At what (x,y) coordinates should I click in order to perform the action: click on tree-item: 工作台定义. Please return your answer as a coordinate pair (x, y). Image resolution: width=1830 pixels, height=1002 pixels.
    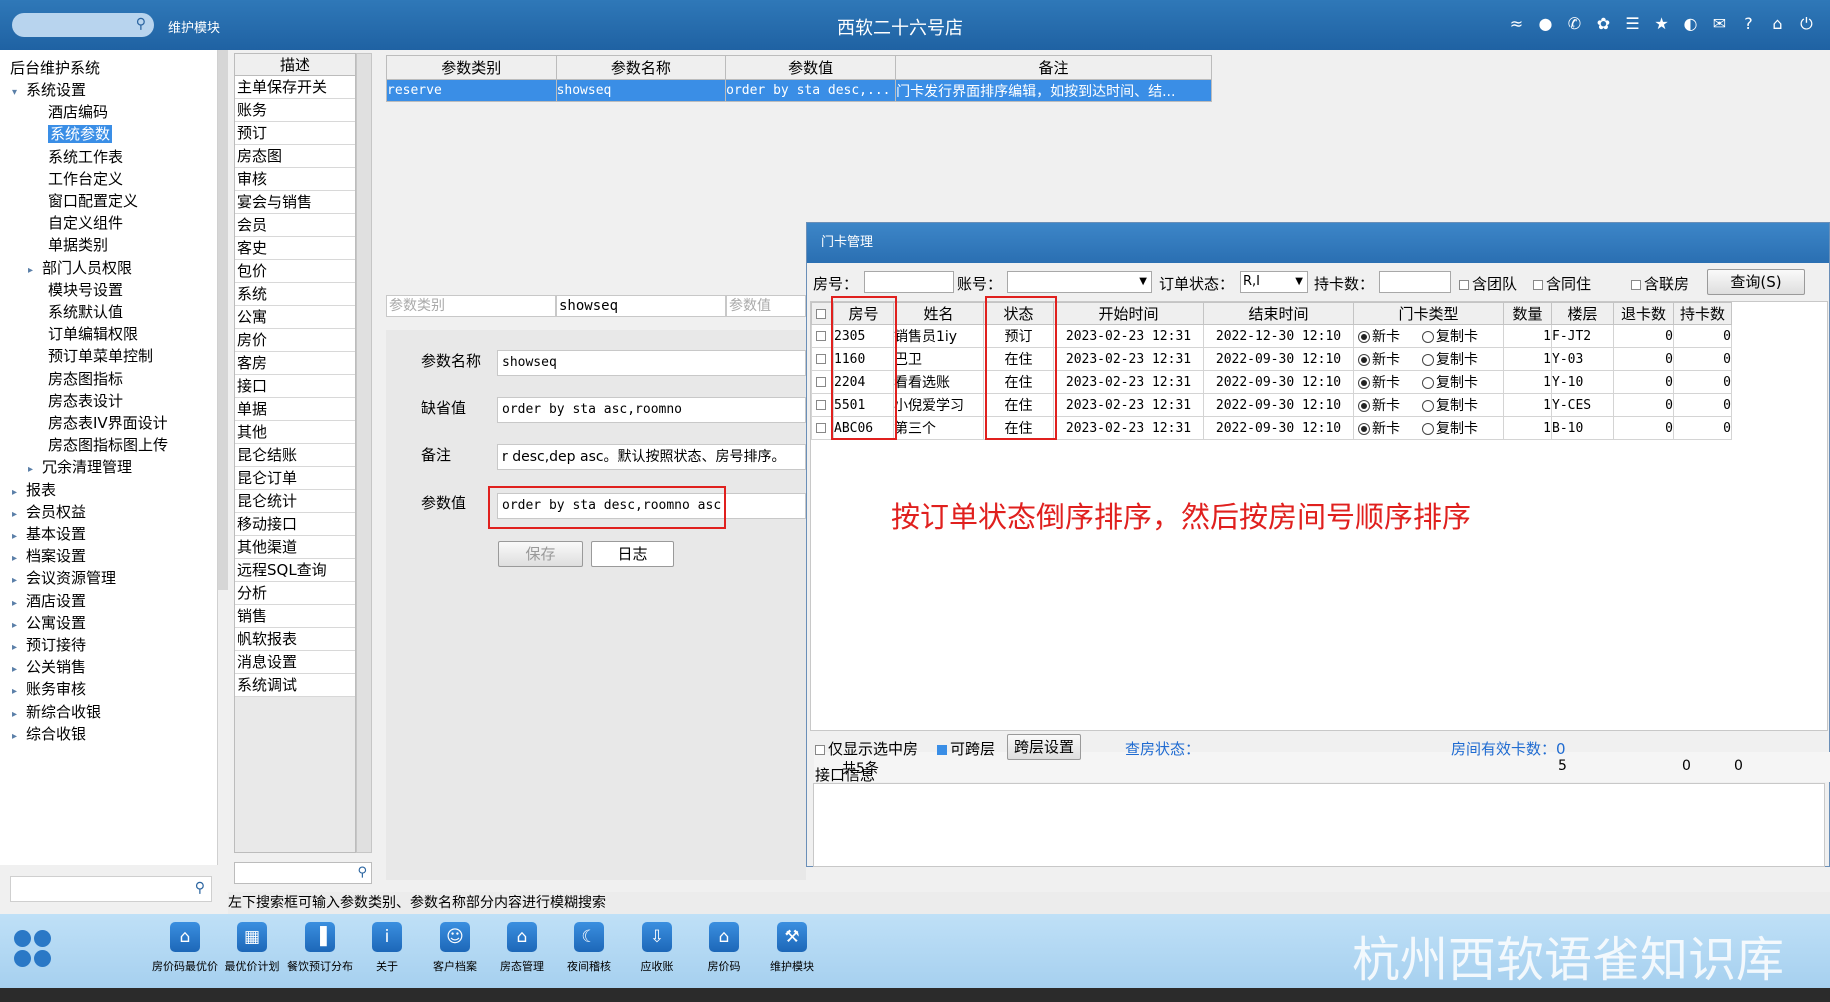
    Looking at the image, I should click on (75, 178).